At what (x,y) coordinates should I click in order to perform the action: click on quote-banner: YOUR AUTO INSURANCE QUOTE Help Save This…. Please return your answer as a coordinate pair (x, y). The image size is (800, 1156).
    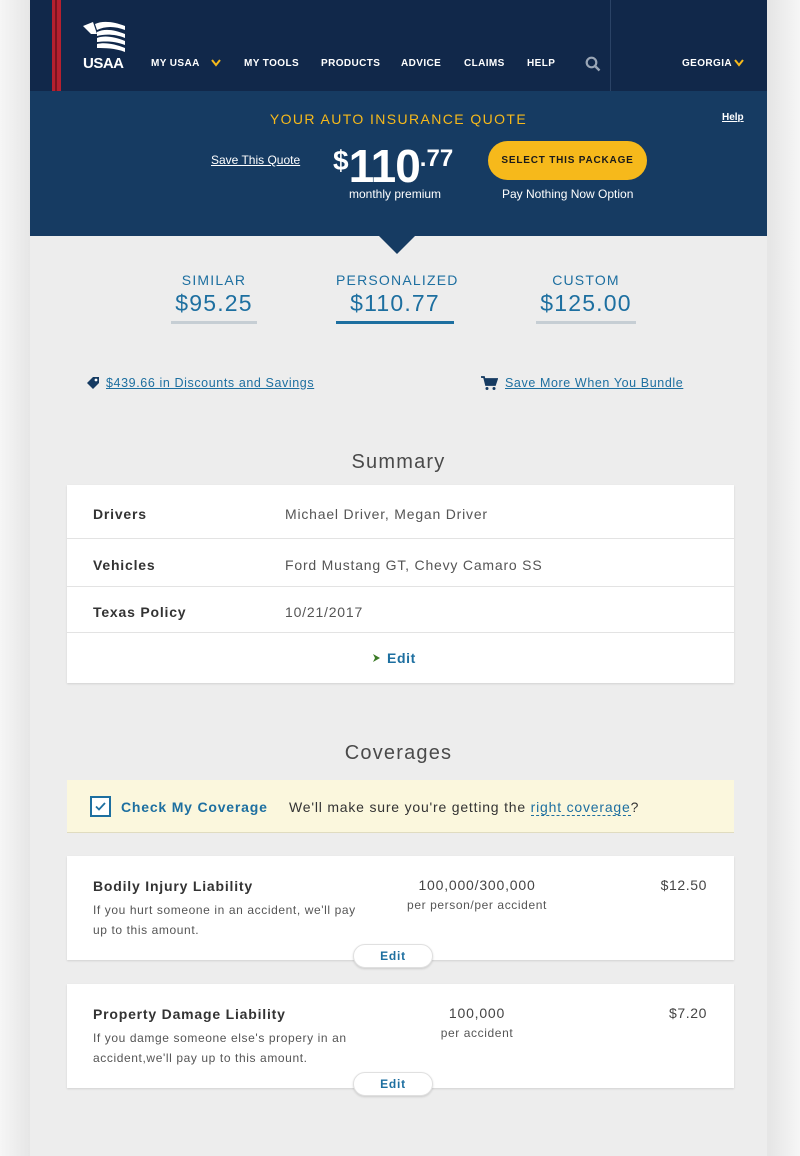
    Looking at the image, I should click on (398, 163).